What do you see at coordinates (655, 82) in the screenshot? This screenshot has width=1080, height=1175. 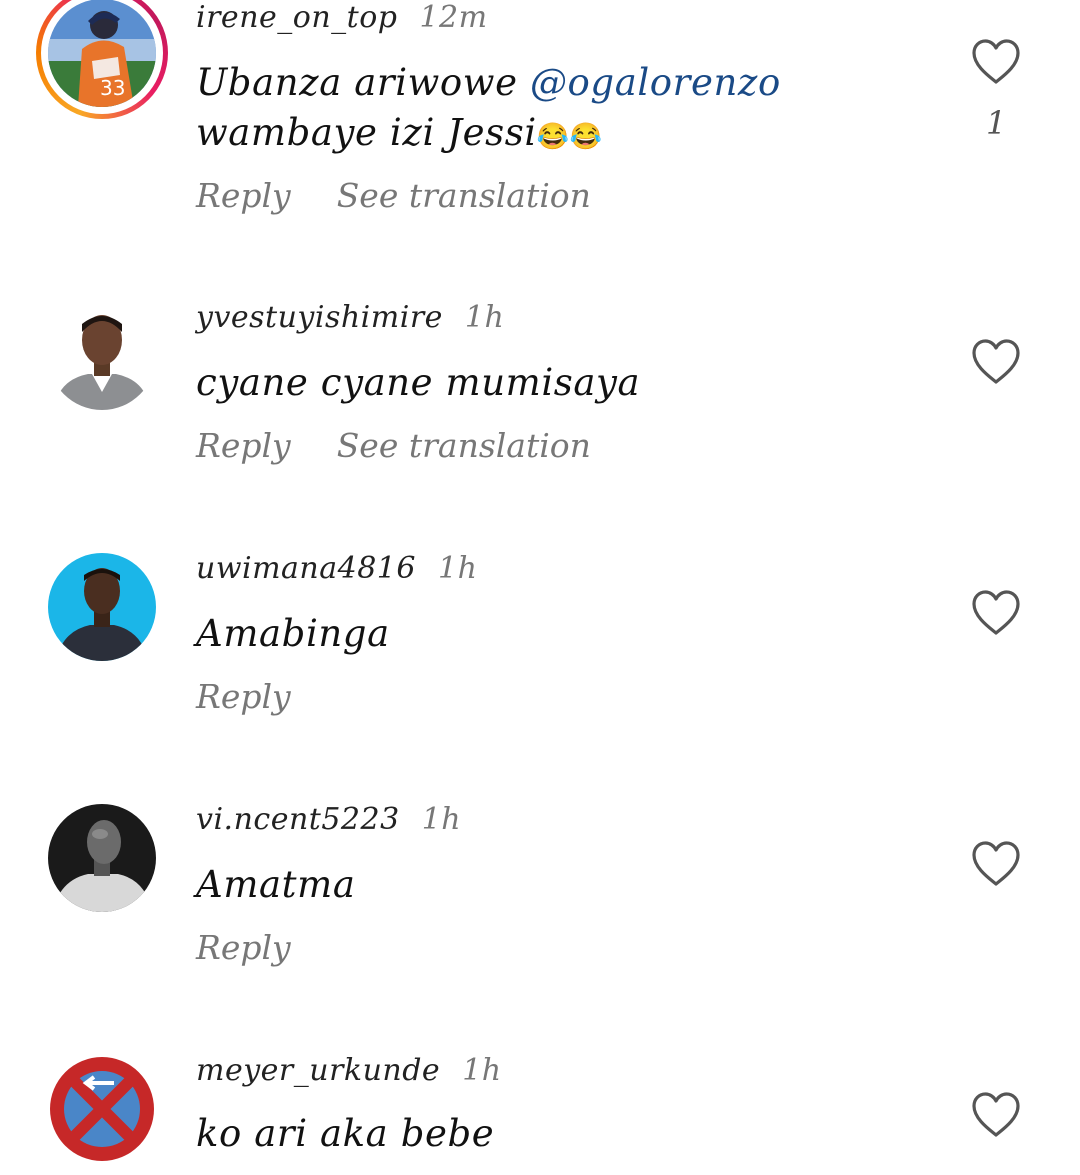 I see `mention-link: @ogalorenzo` at bounding box center [655, 82].